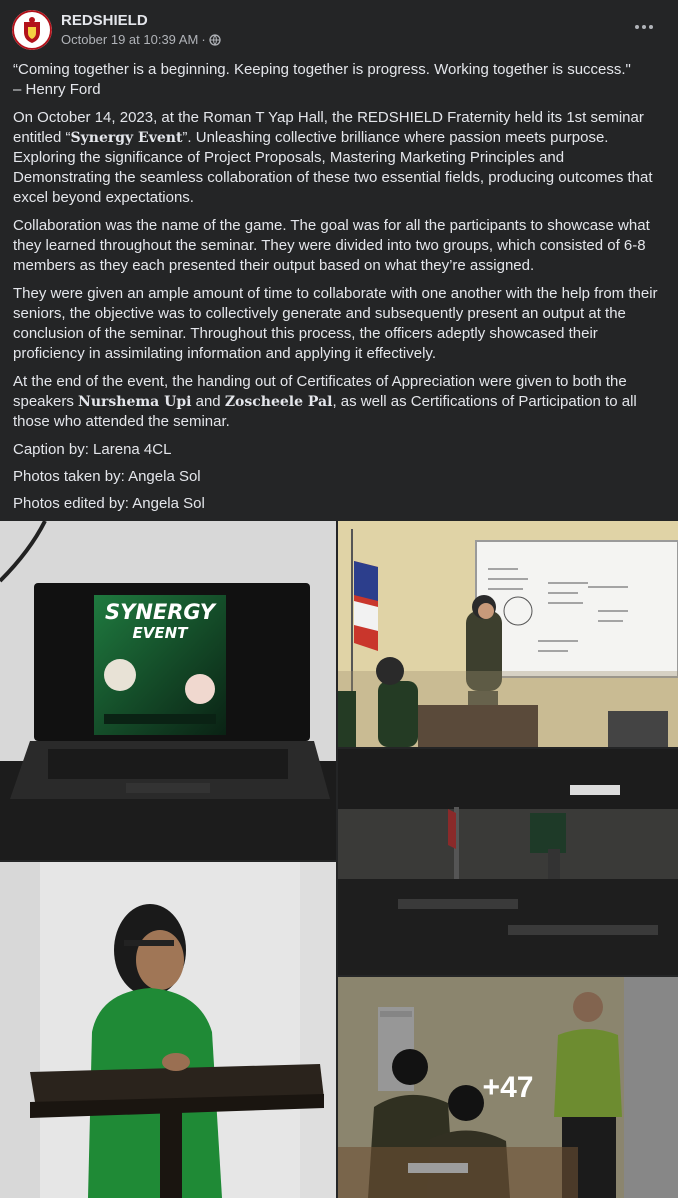  I want to click on quote-author: – Henry Ford, so click(57, 89).